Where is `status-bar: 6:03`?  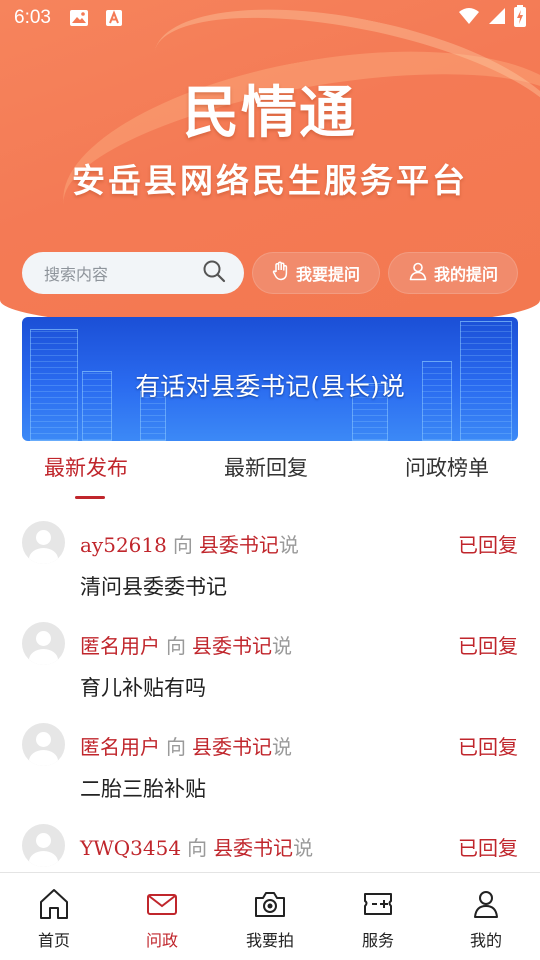 status-bar: 6:03 is located at coordinates (270, 18).